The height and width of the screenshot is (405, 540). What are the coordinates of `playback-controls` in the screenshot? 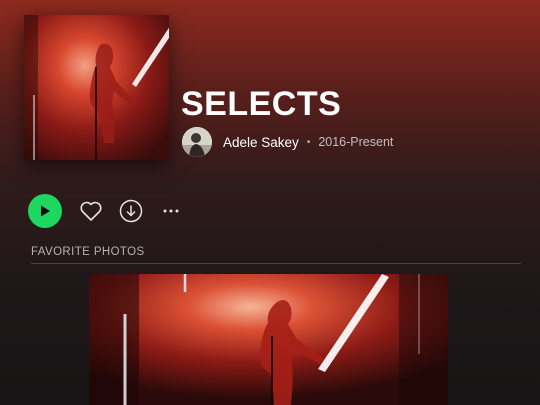 It's located at (106, 211).